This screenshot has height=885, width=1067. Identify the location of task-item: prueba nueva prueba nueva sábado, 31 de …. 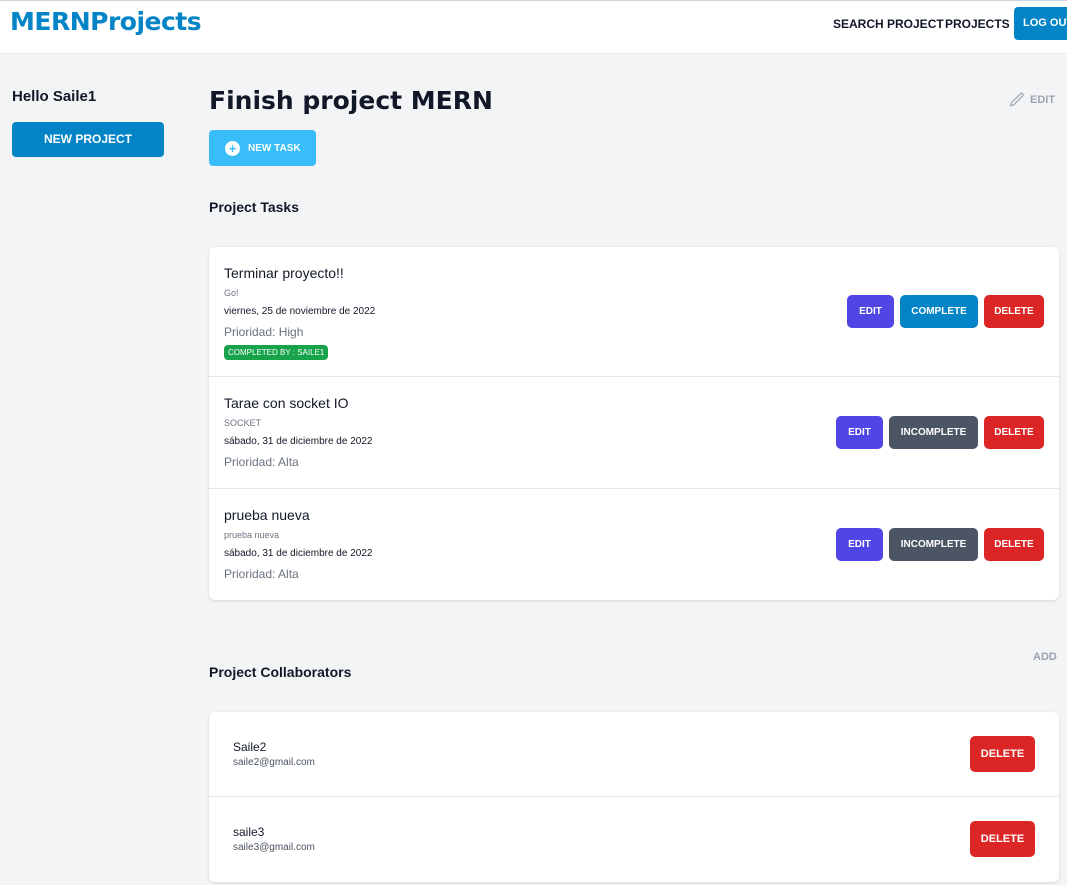
(634, 544).